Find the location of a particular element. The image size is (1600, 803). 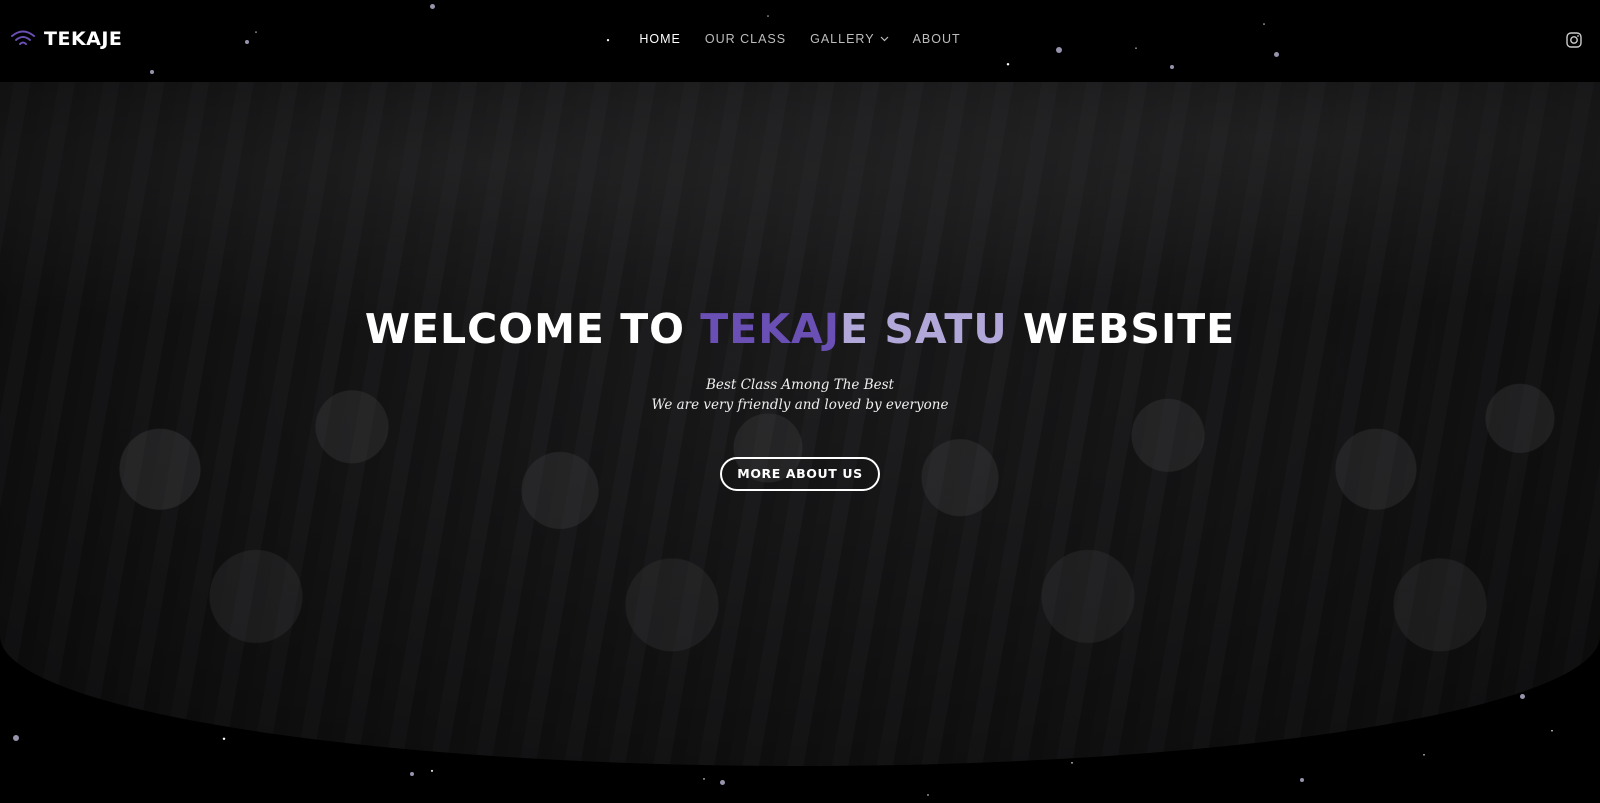

hero-title: WELCOME TO TEKAJE SATU WEBSITE is located at coordinates (800, 329).